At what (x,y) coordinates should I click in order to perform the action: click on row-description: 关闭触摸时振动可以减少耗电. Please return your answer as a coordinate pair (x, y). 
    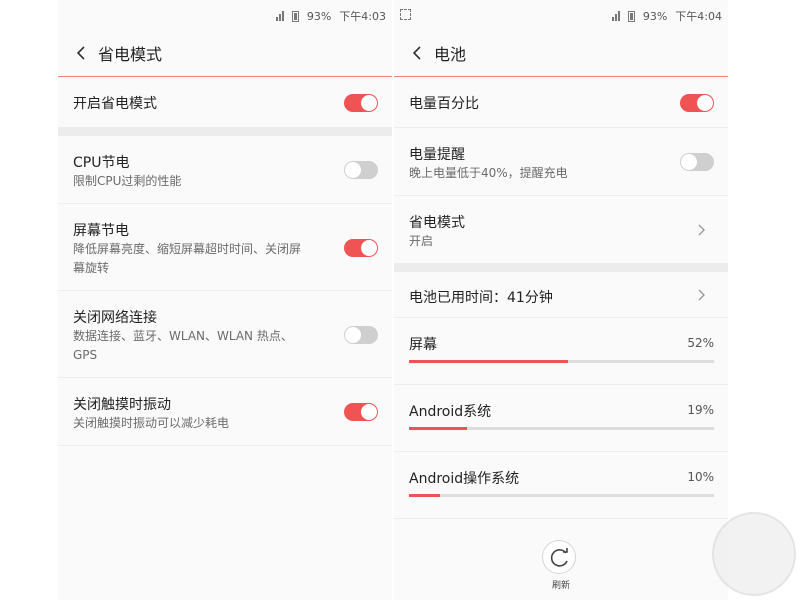
    Looking at the image, I should click on (151, 423).